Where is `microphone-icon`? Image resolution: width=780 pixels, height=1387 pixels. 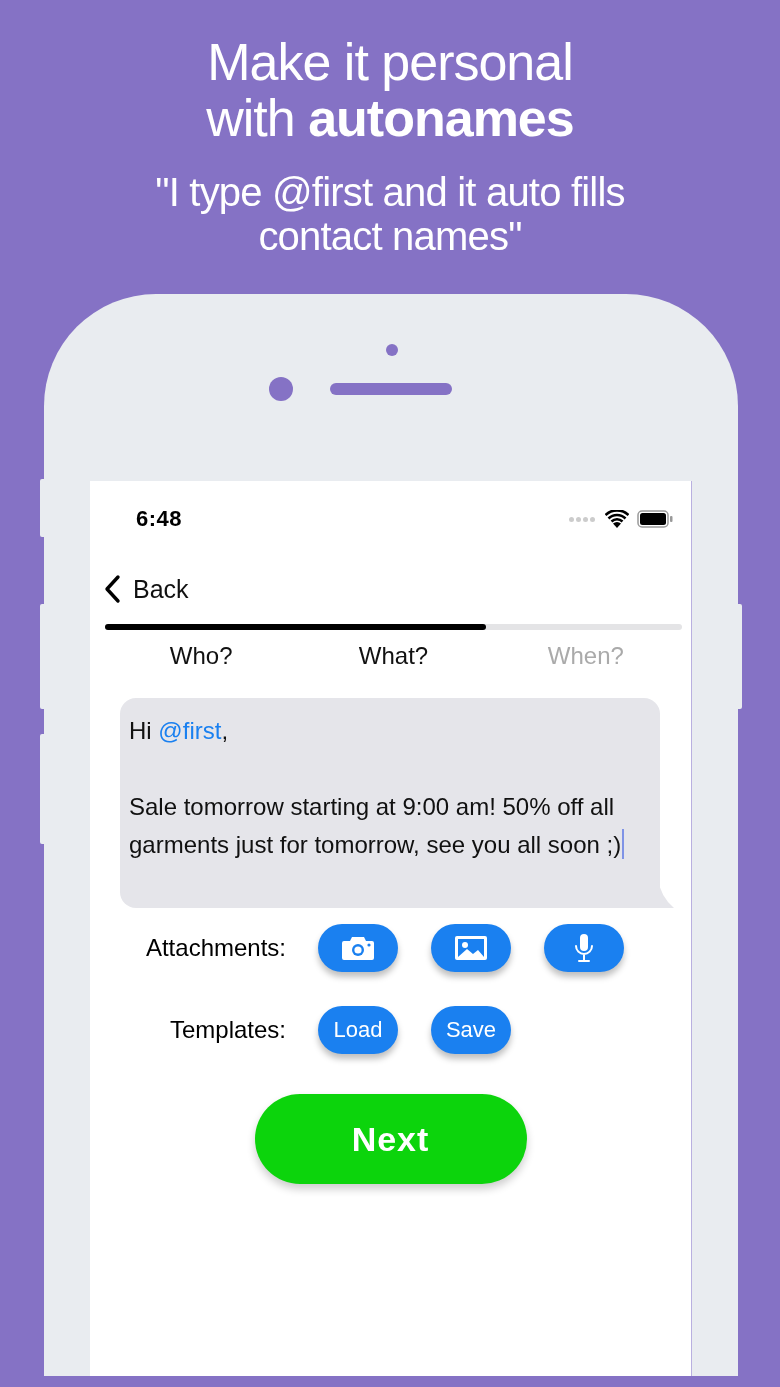 microphone-icon is located at coordinates (584, 948).